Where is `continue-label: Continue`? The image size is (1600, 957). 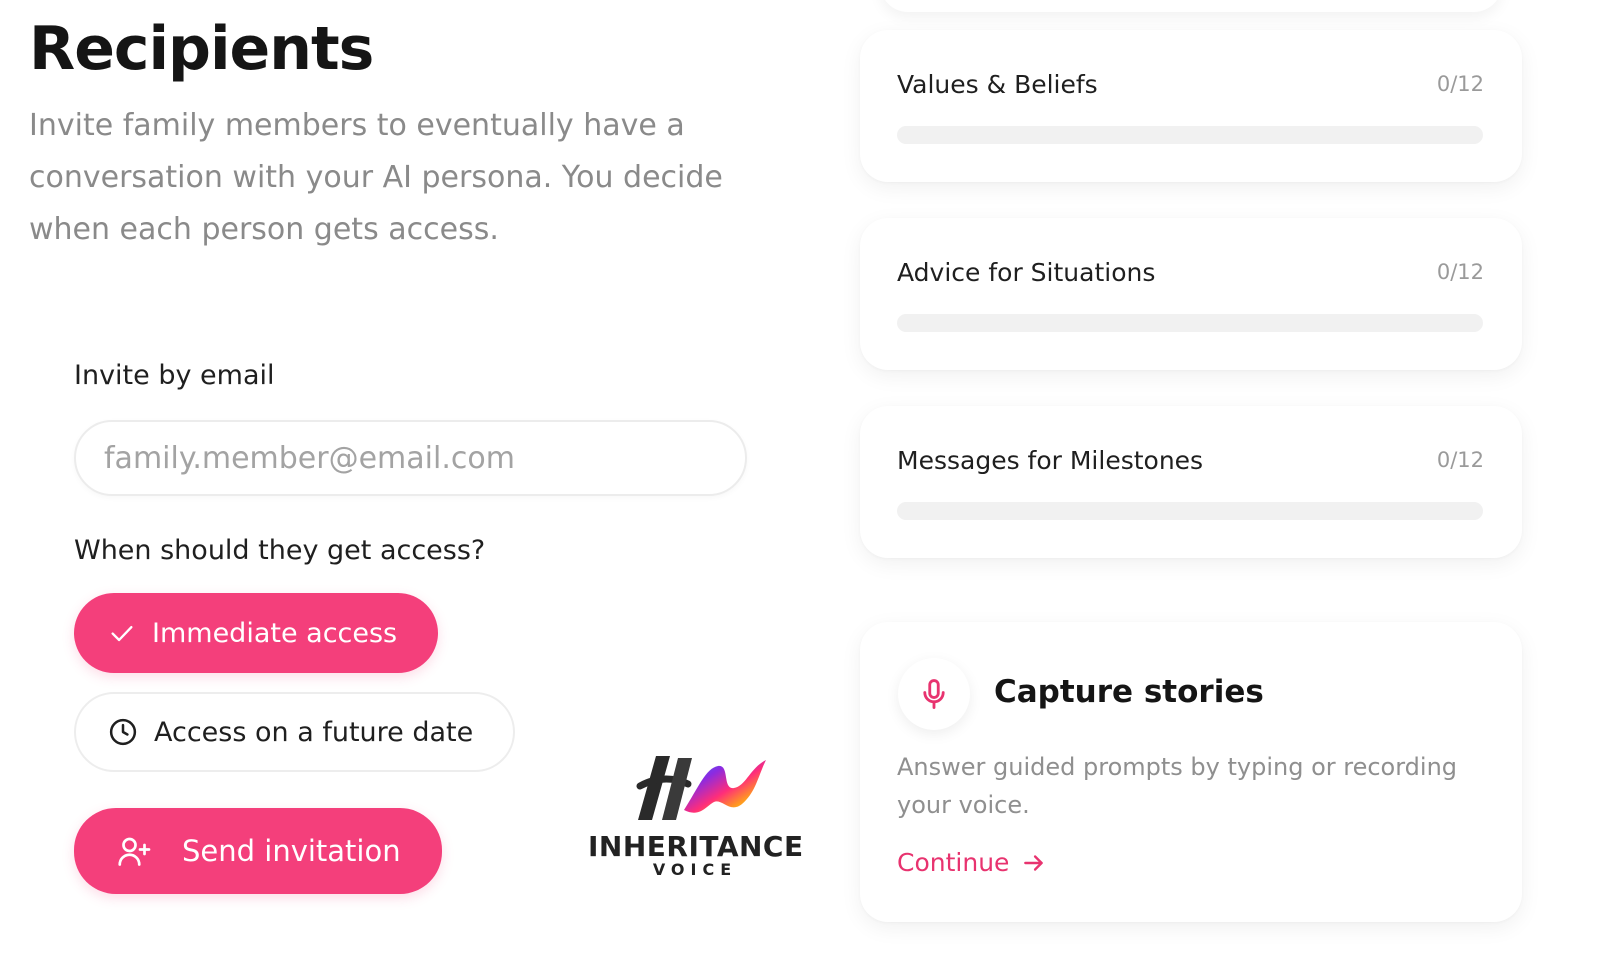 continue-label: Continue is located at coordinates (953, 862).